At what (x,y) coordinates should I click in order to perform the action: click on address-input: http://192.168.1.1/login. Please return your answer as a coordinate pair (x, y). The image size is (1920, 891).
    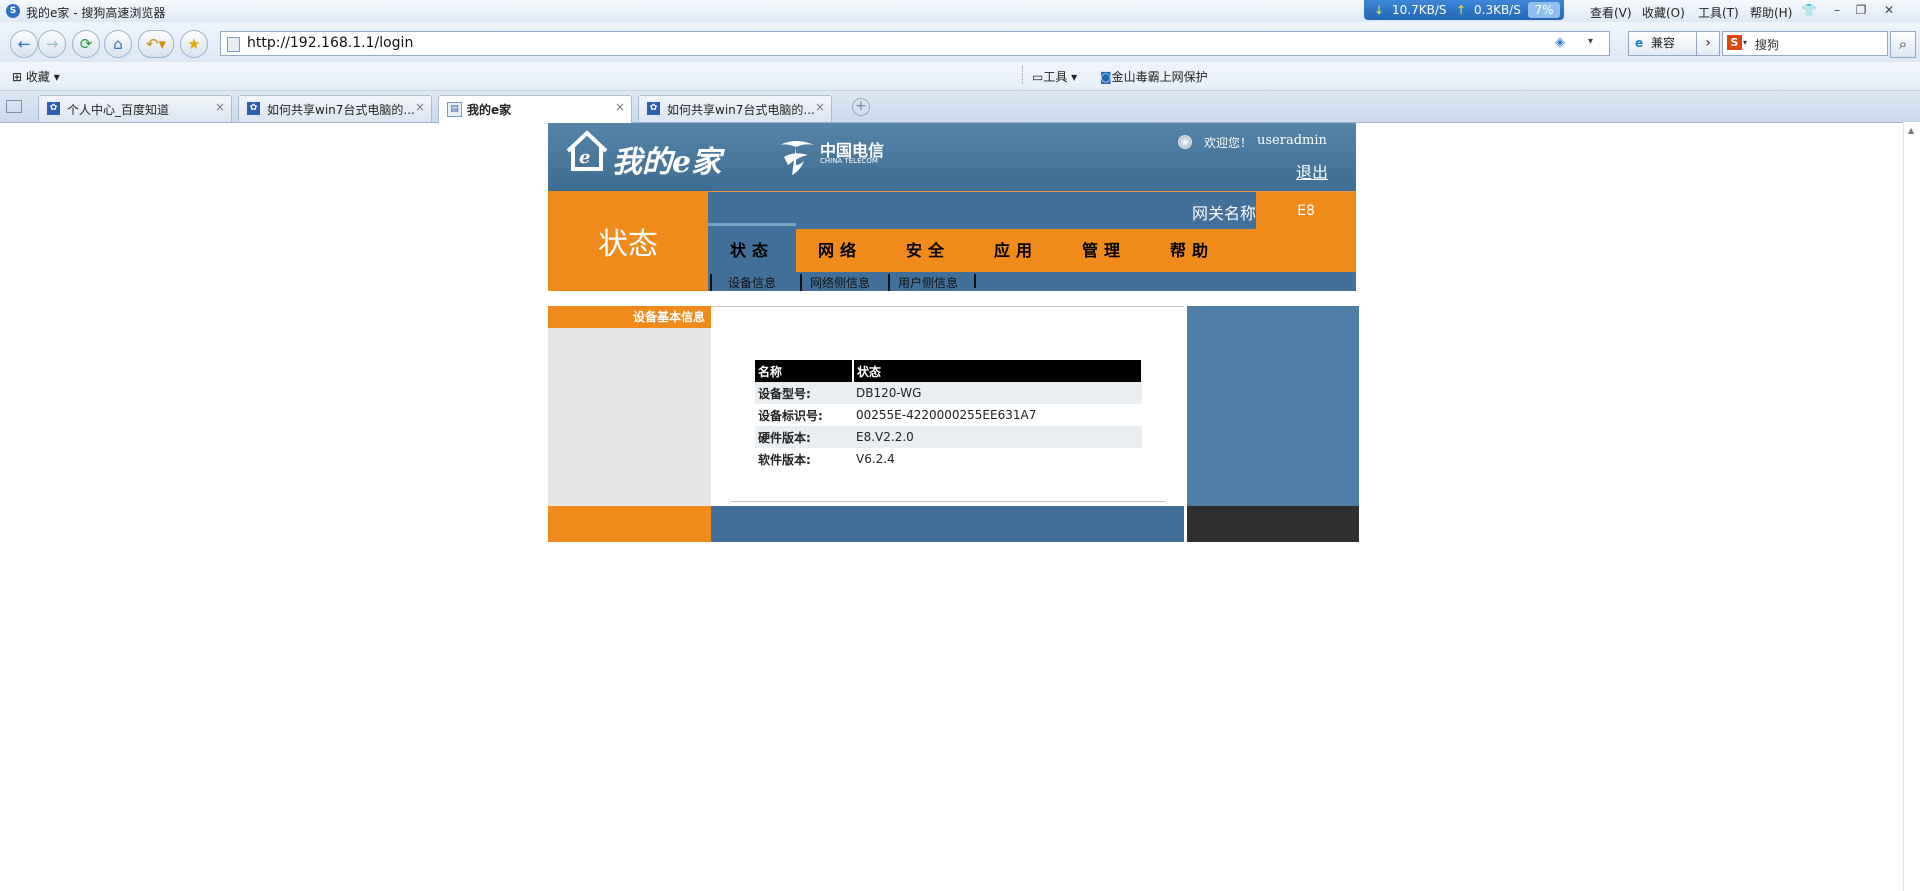
    Looking at the image, I should click on (330, 43).